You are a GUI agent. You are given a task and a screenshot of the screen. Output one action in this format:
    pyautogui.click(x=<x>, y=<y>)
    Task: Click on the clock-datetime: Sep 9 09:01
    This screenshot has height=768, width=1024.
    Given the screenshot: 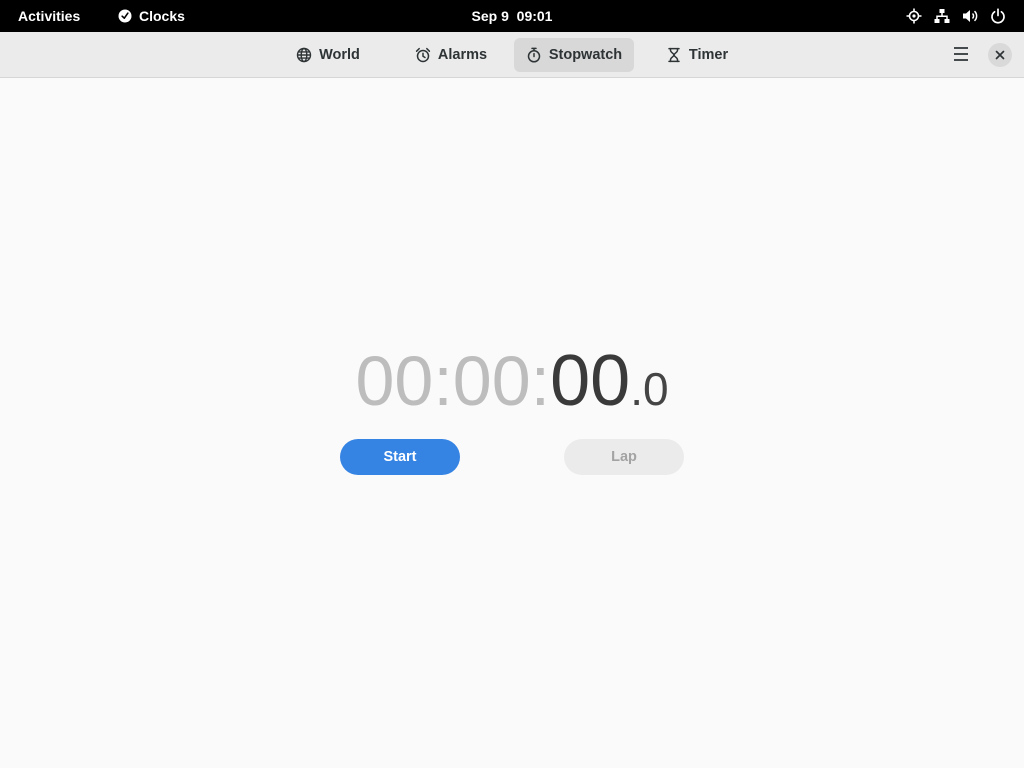 What is the action you would take?
    pyautogui.click(x=512, y=16)
    